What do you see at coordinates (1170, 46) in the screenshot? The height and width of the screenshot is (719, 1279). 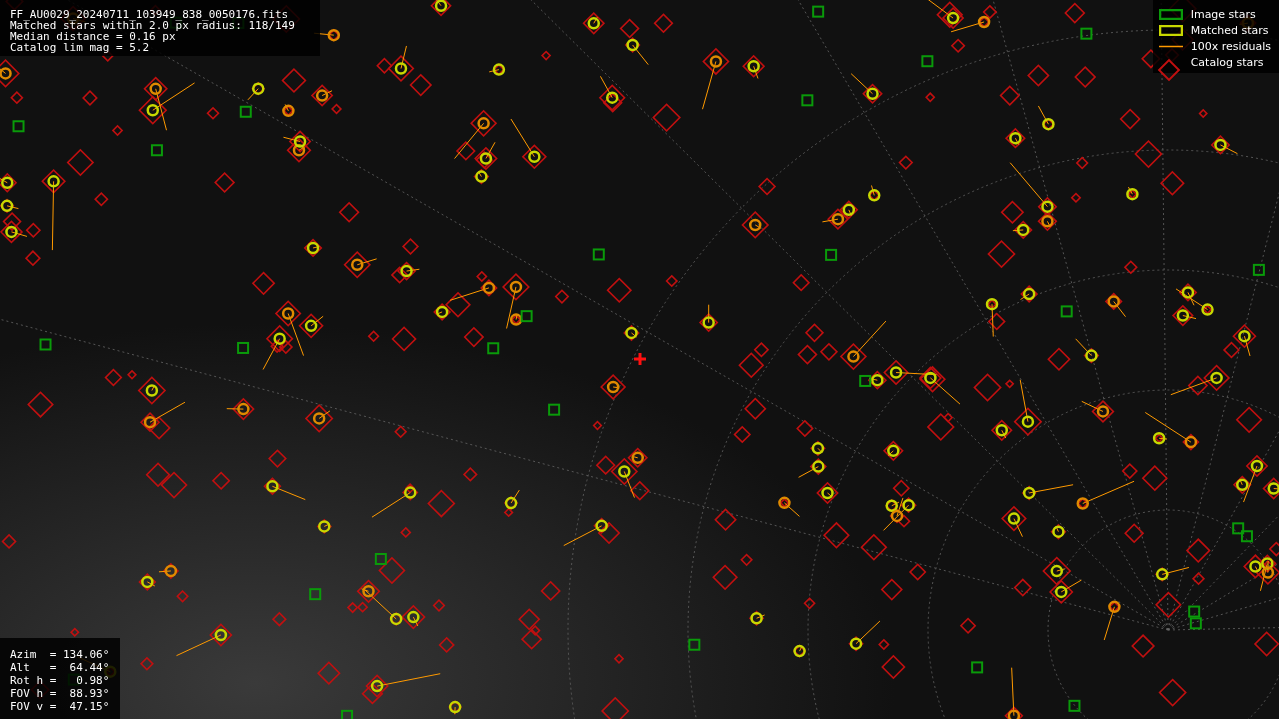 I see `residual-line-icon` at bounding box center [1170, 46].